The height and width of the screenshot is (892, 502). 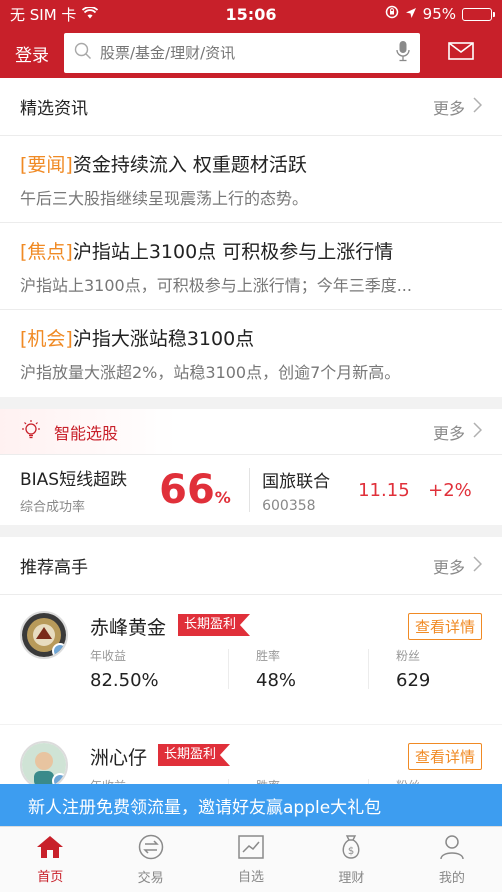 I want to click on promo-text: 新人注册免费领流量，邀请好友赢apple大礼包, so click(x=205, y=807).